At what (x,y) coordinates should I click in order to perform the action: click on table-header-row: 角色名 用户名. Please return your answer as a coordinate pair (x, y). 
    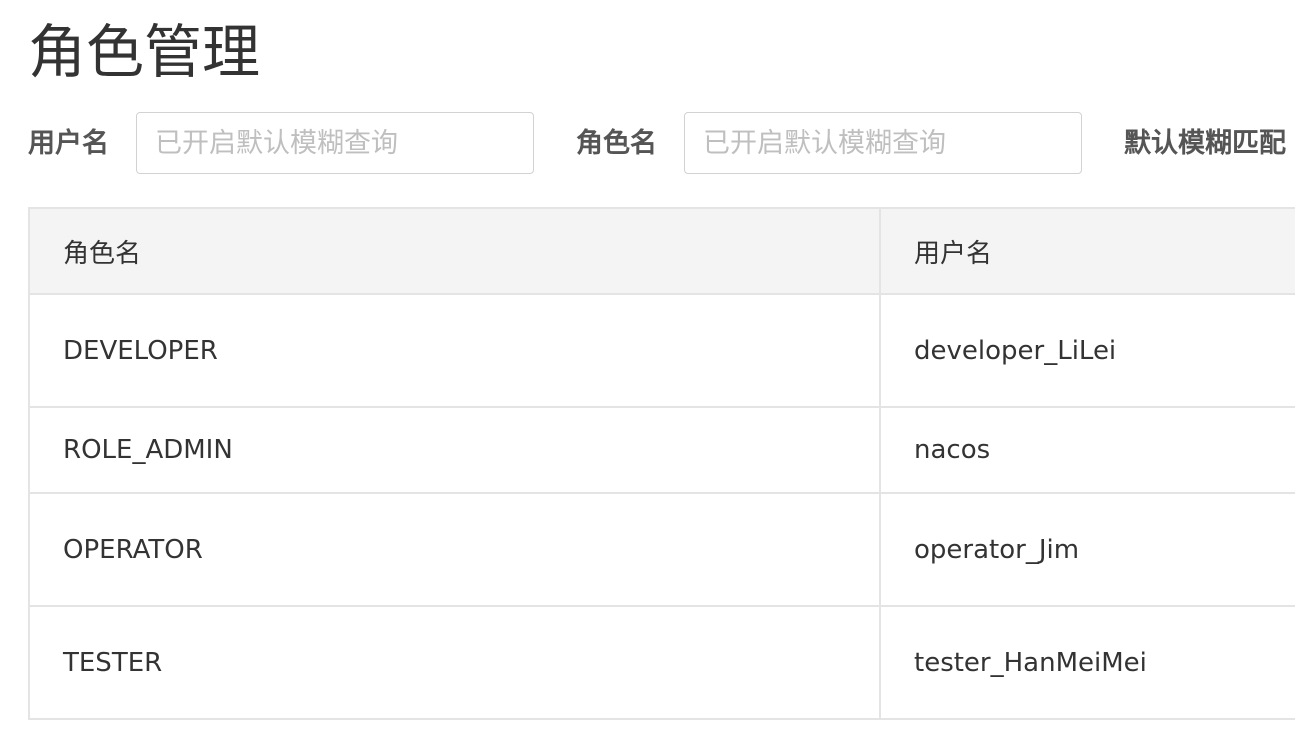
    Looking at the image, I should click on (661, 251).